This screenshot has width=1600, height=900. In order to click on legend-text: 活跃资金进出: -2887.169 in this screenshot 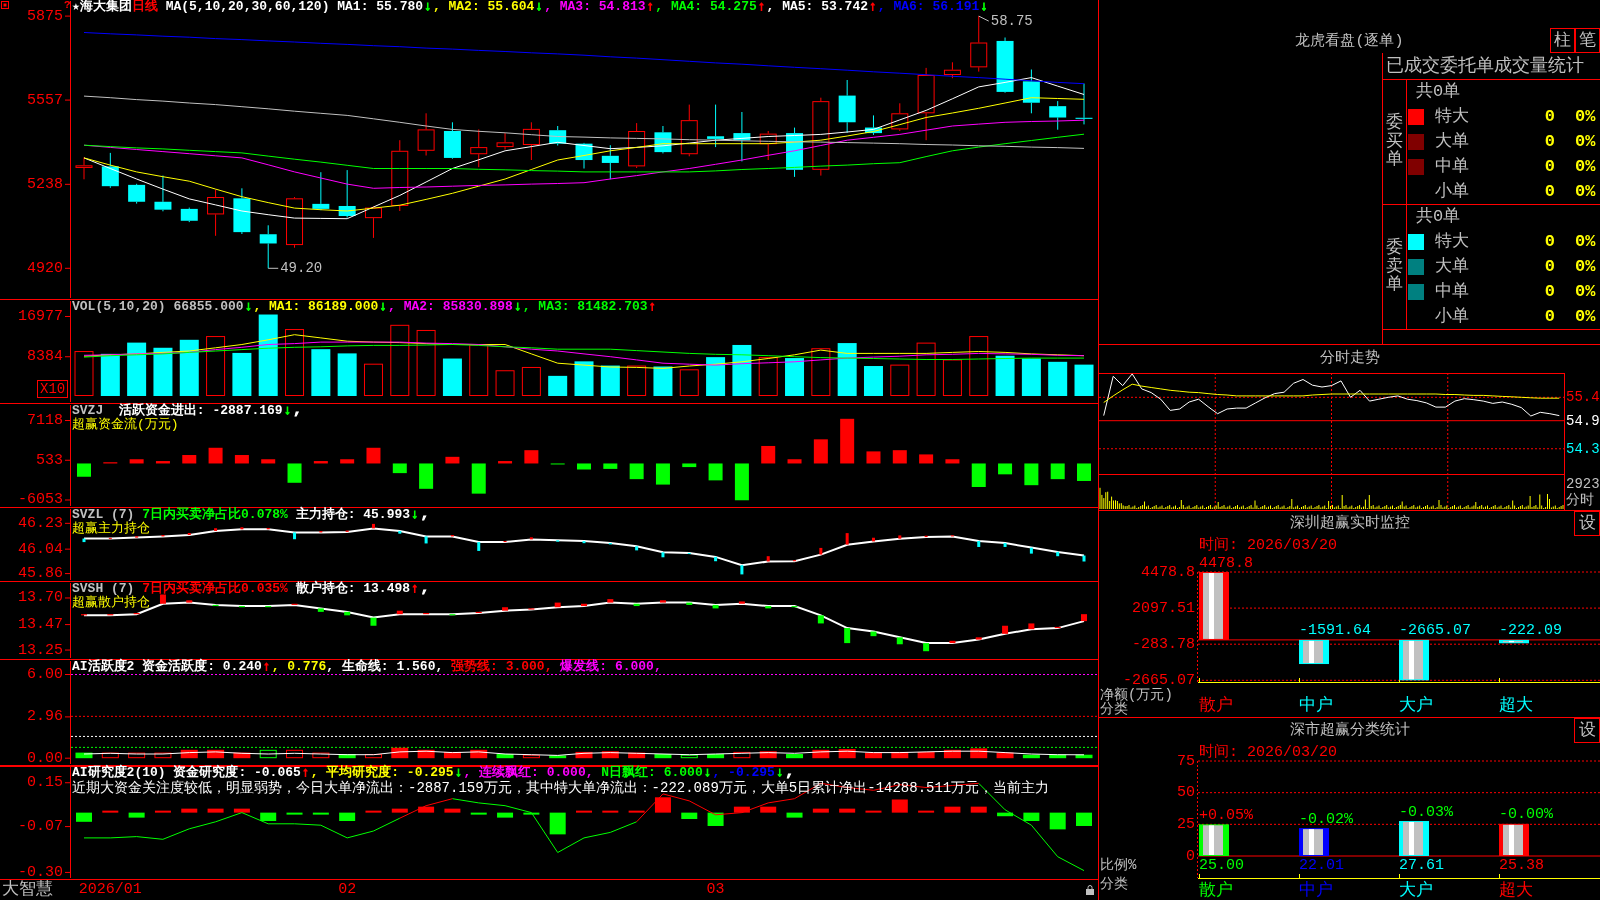, I will do `click(200, 411)`.